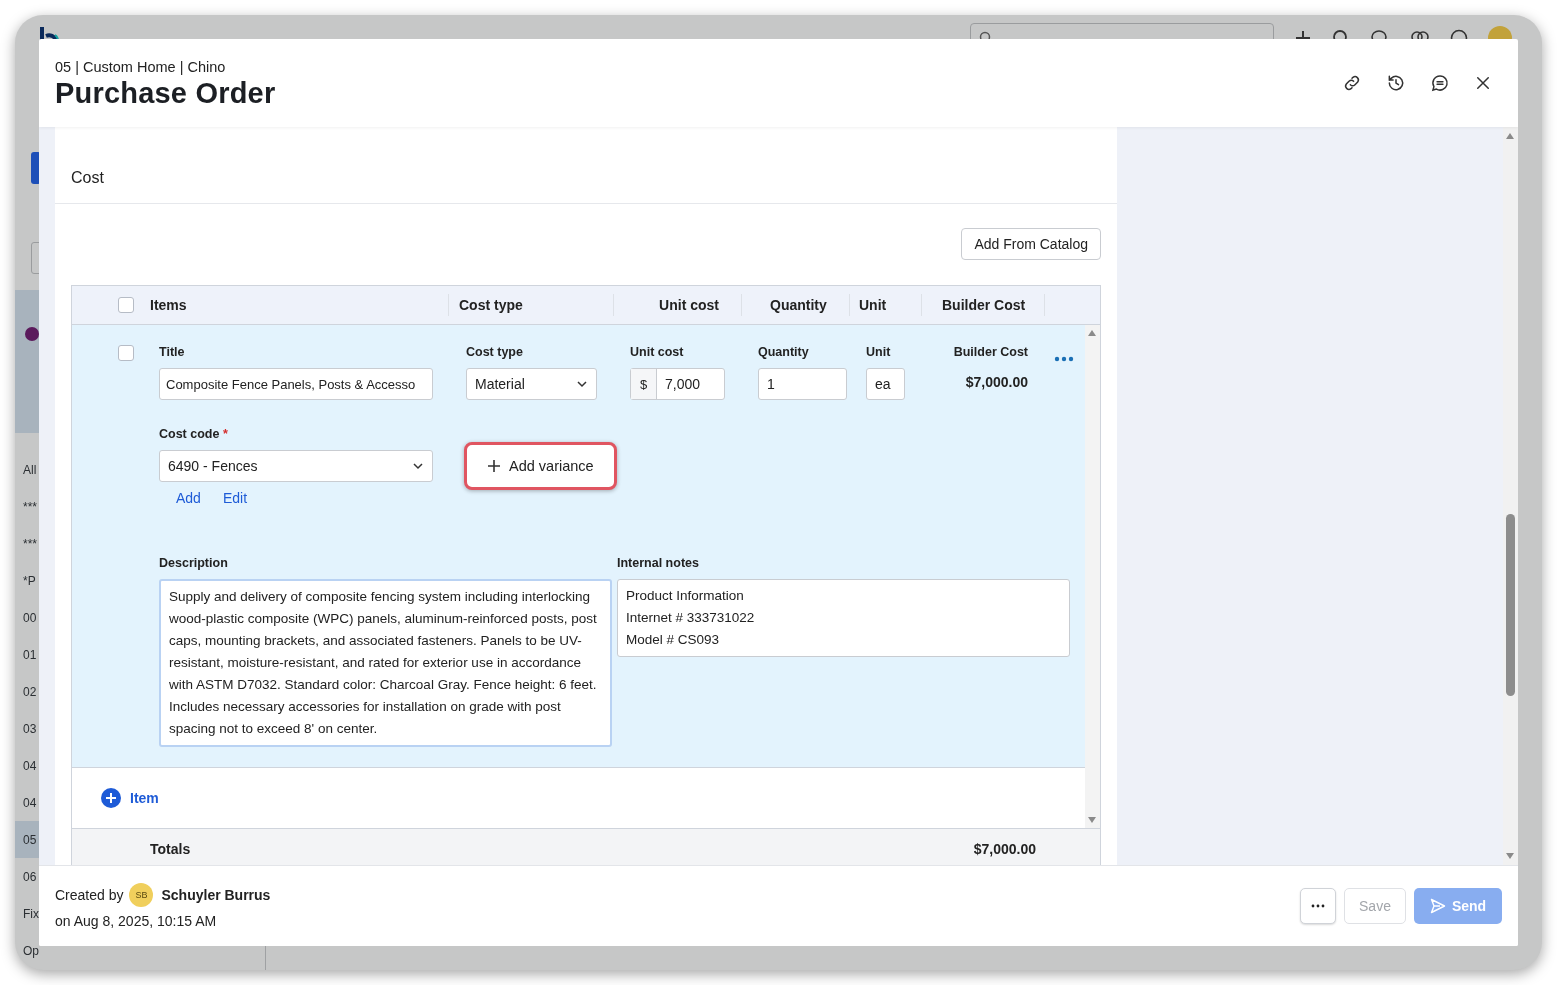 This screenshot has width=1557, height=985. Describe the element at coordinates (683, 384) in the screenshot. I see `unit-cost-value: 7,000` at that location.